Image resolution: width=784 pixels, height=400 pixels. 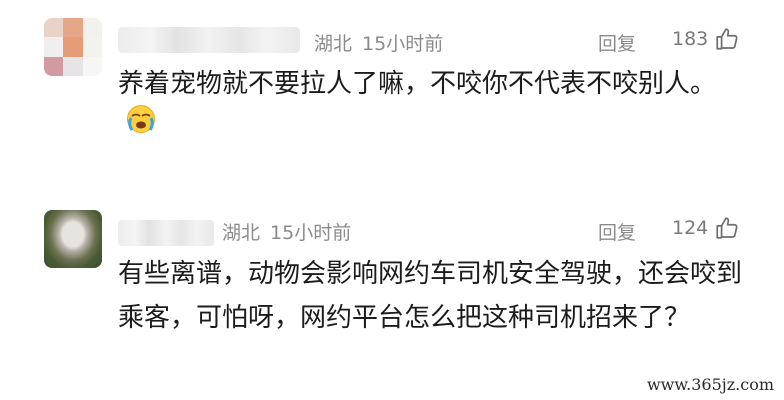 What do you see at coordinates (690, 228) in the screenshot?
I see `like-count: 124` at bounding box center [690, 228].